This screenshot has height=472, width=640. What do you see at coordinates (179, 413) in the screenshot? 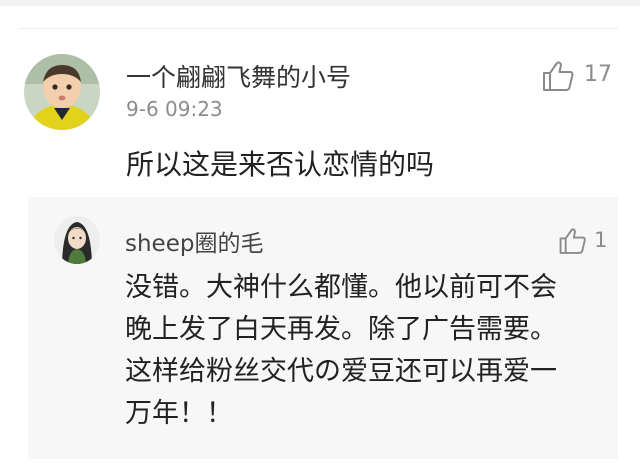
I see `reply-text-line: 万年！！` at bounding box center [179, 413].